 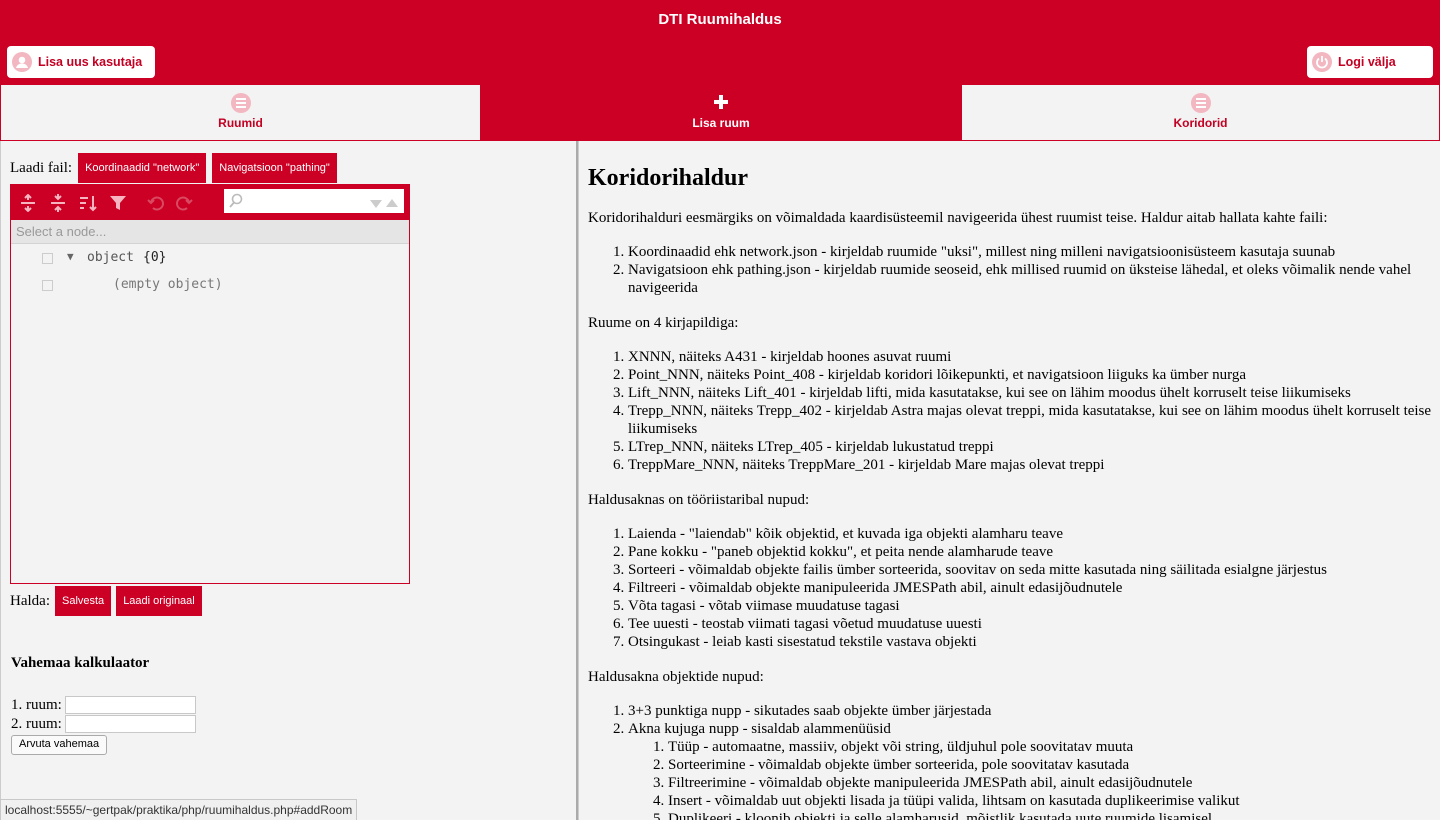 What do you see at coordinates (168, 284) in the screenshot?
I see `empty-object-label: (empty object)` at bounding box center [168, 284].